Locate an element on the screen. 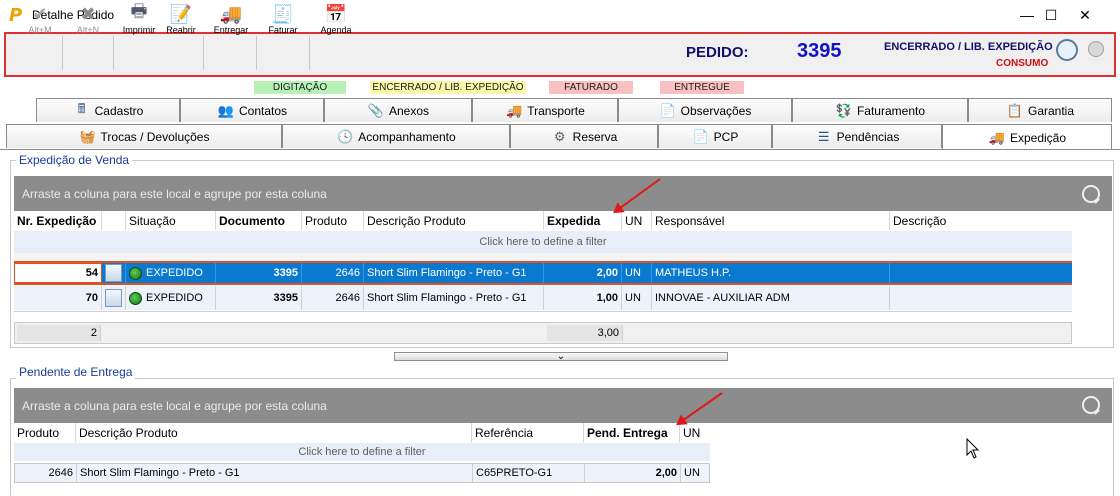  invoice-button: 🧾 Faturar is located at coordinates (283, 22).